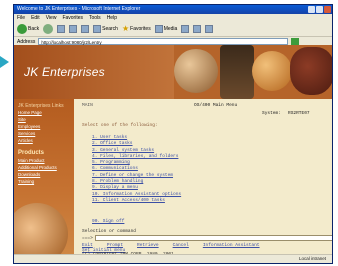  Describe the element at coordinates (231, 245) in the screenshot. I see `fkey-information-assistant: Information Assistant` at that location.